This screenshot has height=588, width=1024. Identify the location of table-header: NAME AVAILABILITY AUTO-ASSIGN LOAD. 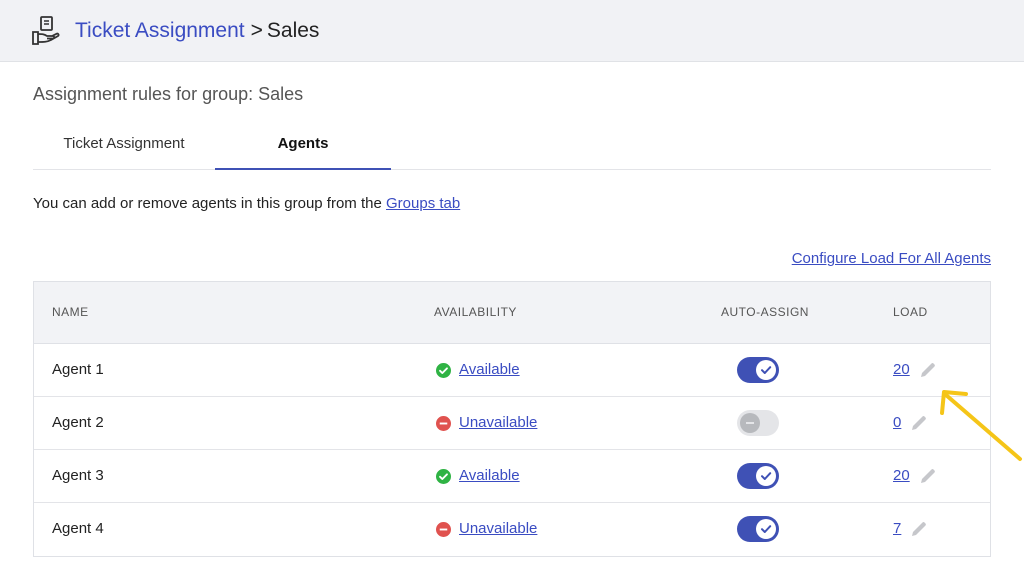
(512, 313).